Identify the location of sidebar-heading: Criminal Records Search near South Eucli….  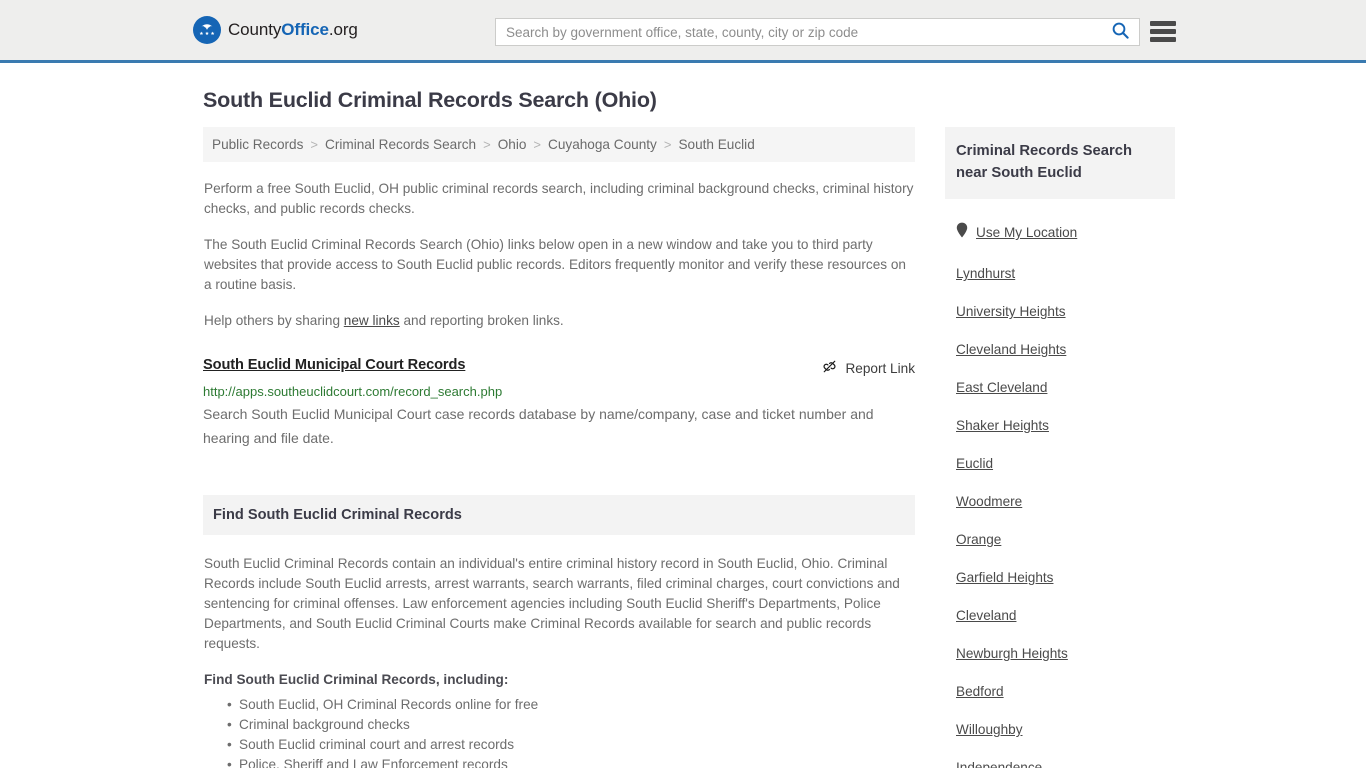
(1060, 163).